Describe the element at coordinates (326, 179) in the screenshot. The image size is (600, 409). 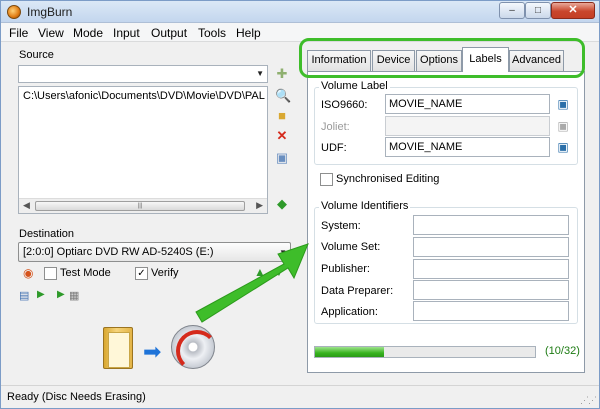
I see `synchronised-editing-checkbox` at that location.